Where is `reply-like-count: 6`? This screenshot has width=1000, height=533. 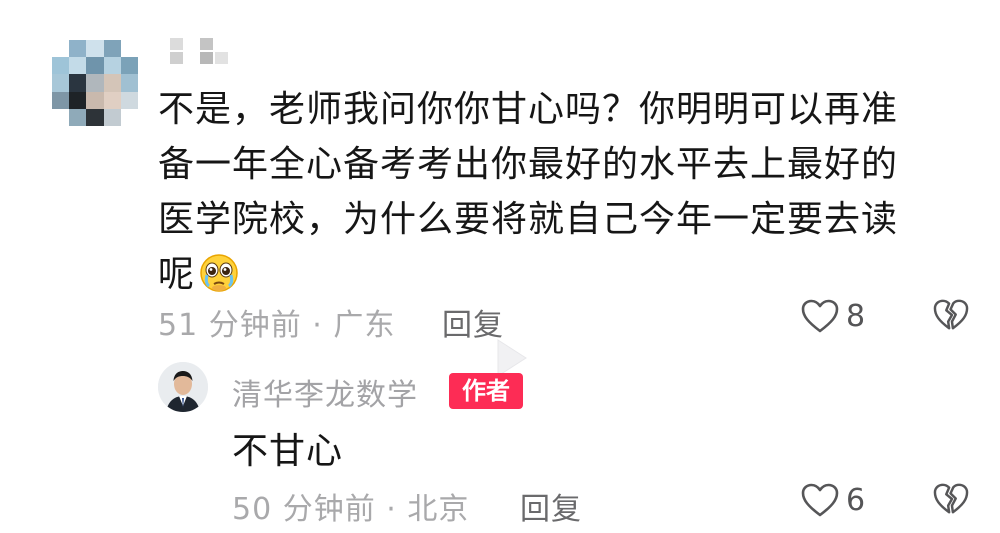
reply-like-count: 6 is located at coordinates (856, 500).